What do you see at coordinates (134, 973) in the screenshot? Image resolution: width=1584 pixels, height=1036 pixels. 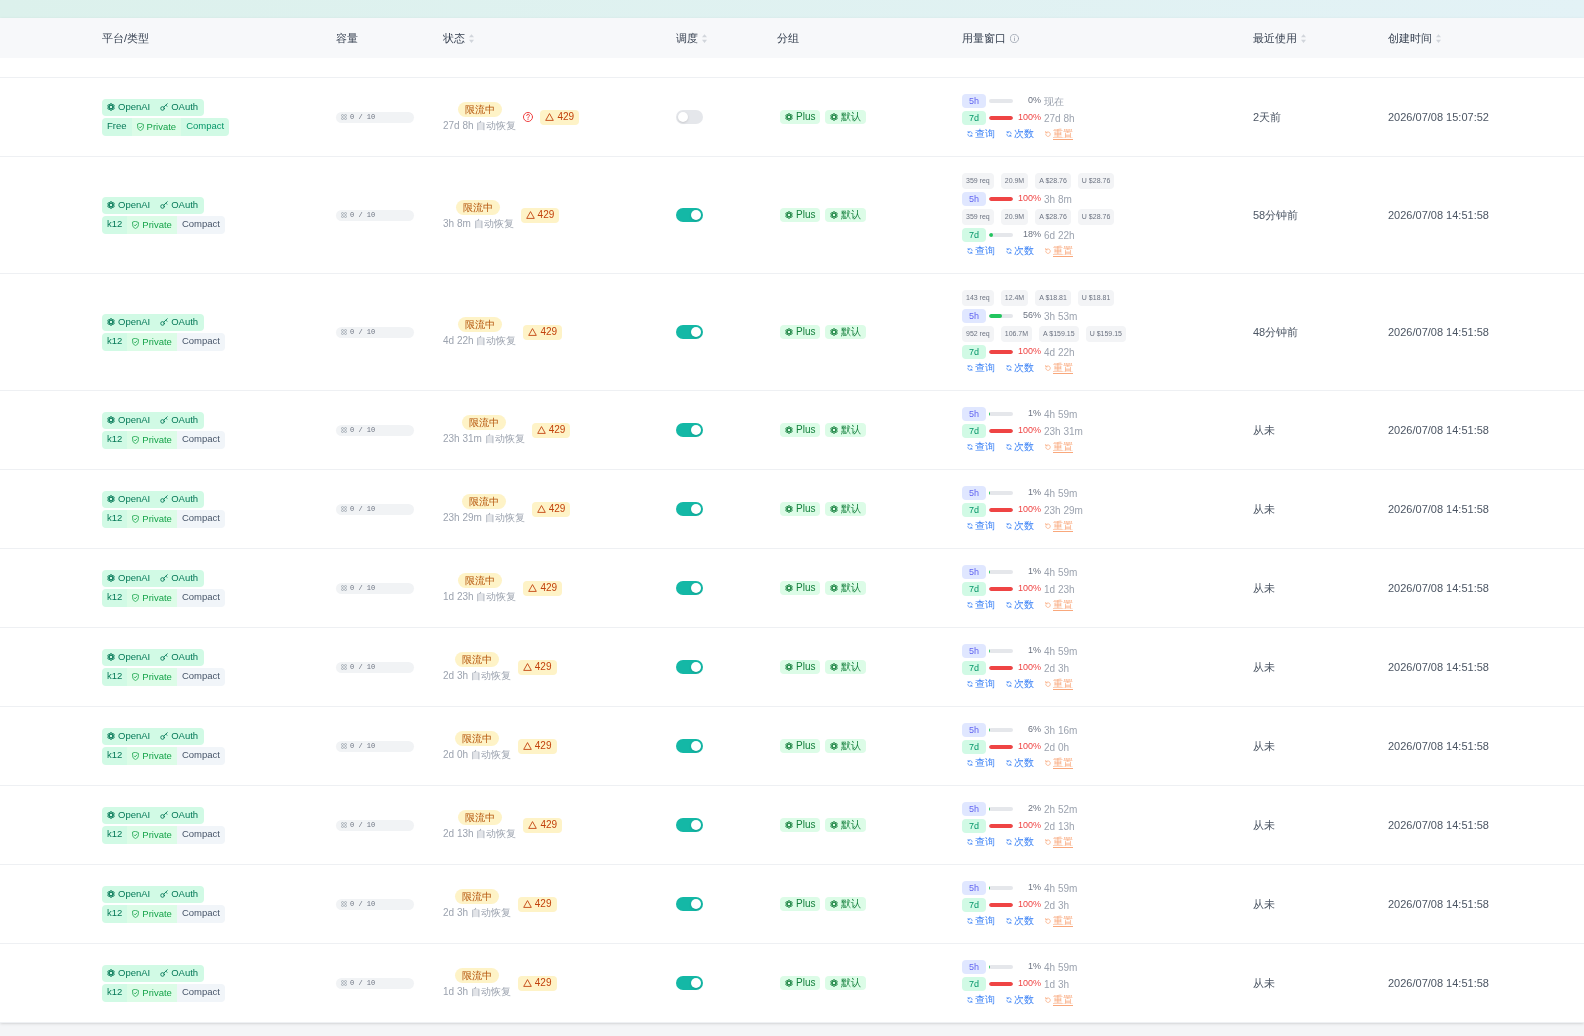 I see `platform-name: OpenAI` at bounding box center [134, 973].